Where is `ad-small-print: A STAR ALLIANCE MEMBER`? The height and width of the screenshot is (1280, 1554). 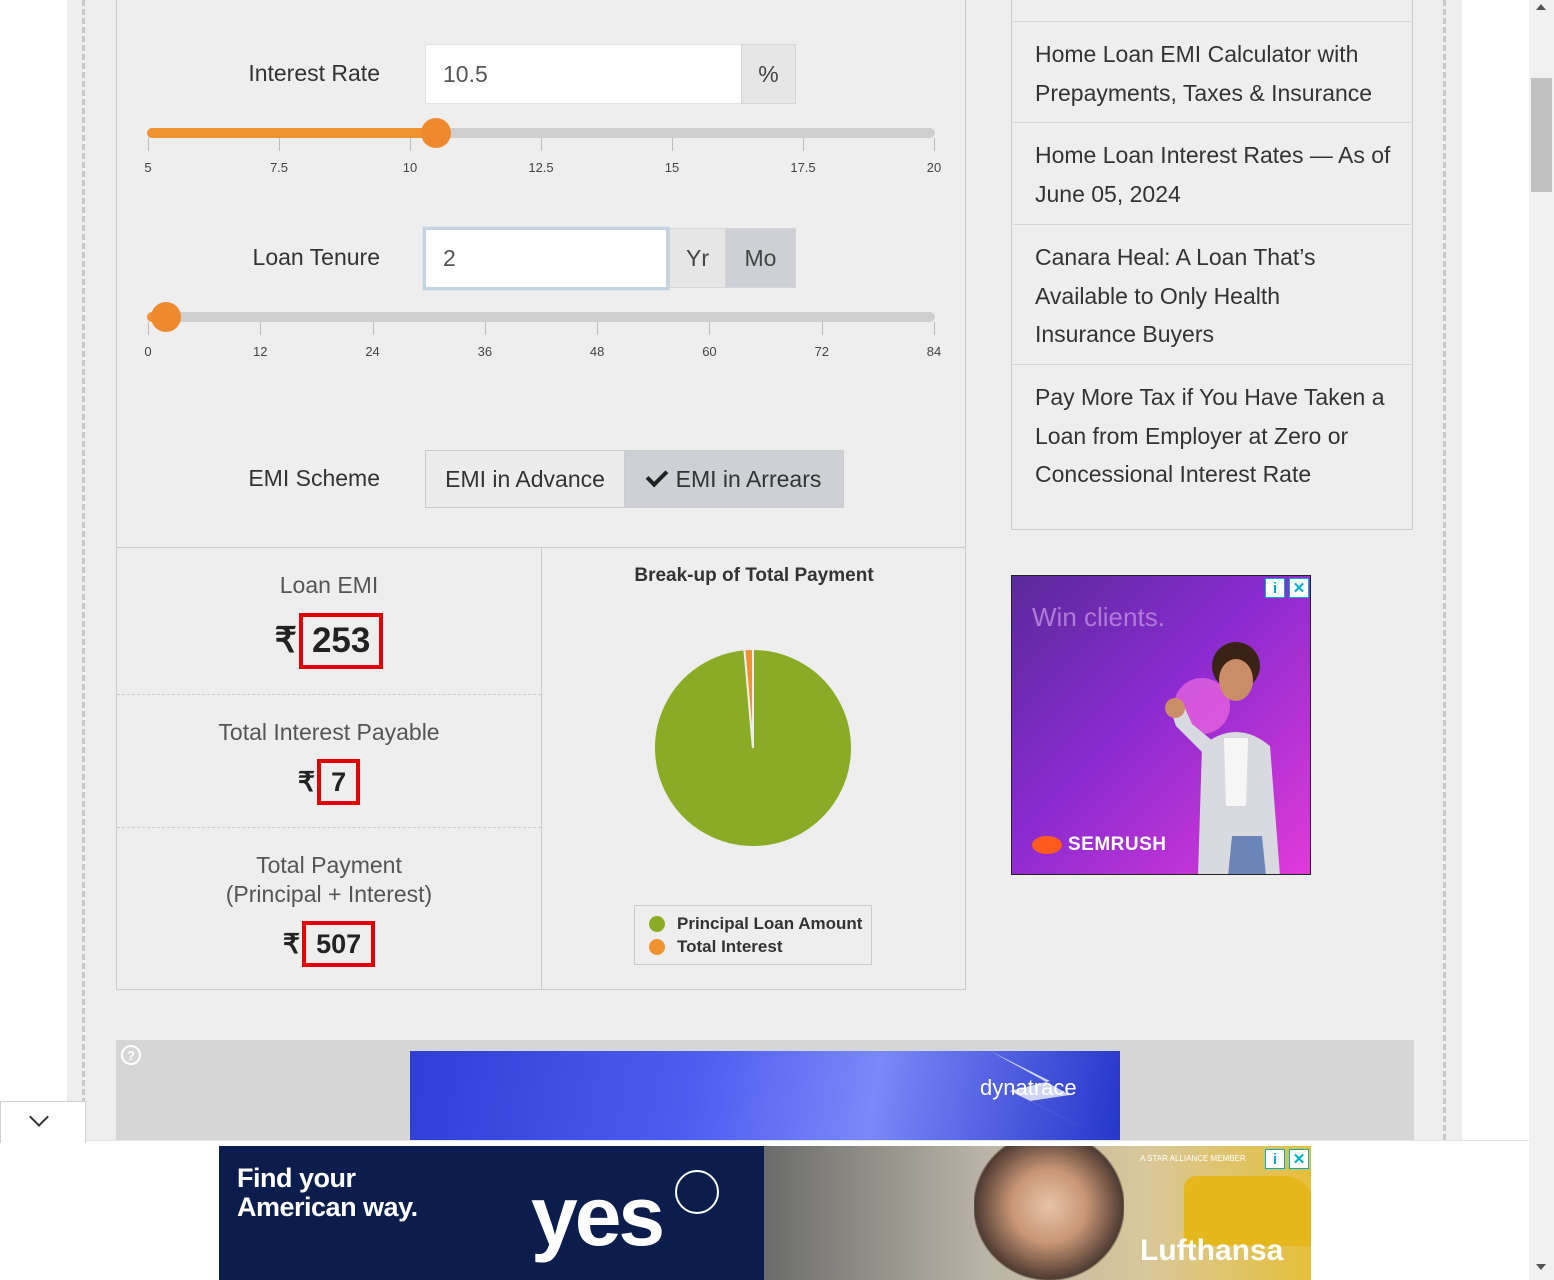 ad-small-print: A STAR ALLIANCE MEMBER is located at coordinates (1193, 1158).